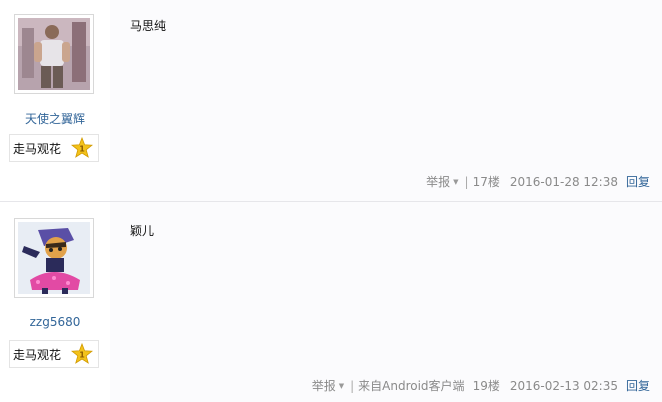  Describe the element at coordinates (55, 322) in the screenshot. I see `username: zzg5680` at that location.